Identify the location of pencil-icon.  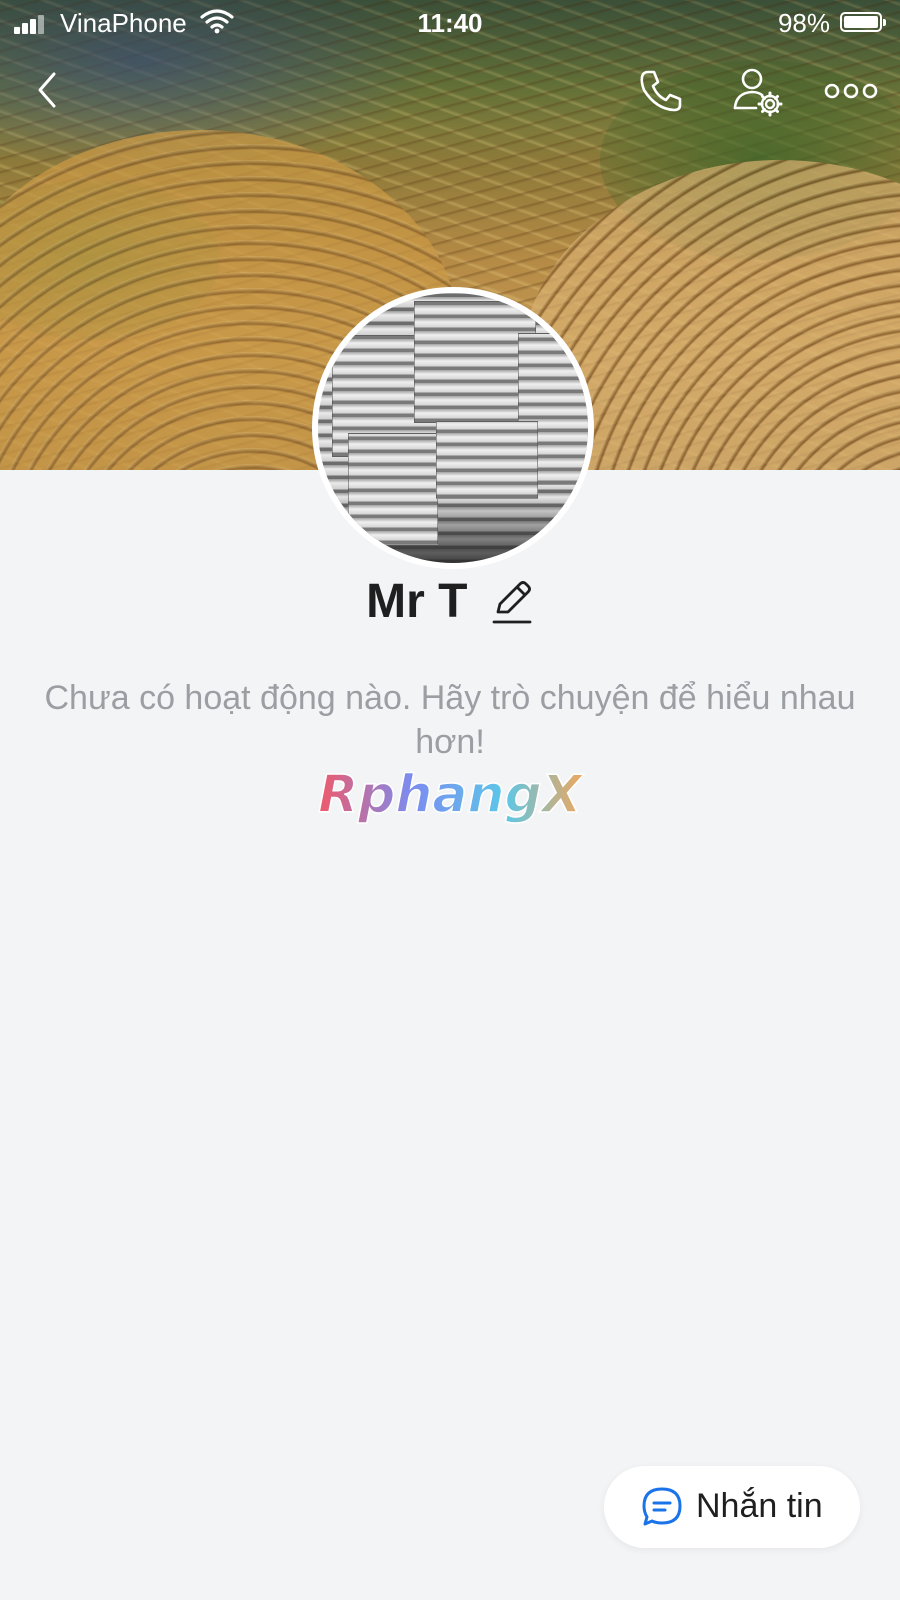
(512, 601).